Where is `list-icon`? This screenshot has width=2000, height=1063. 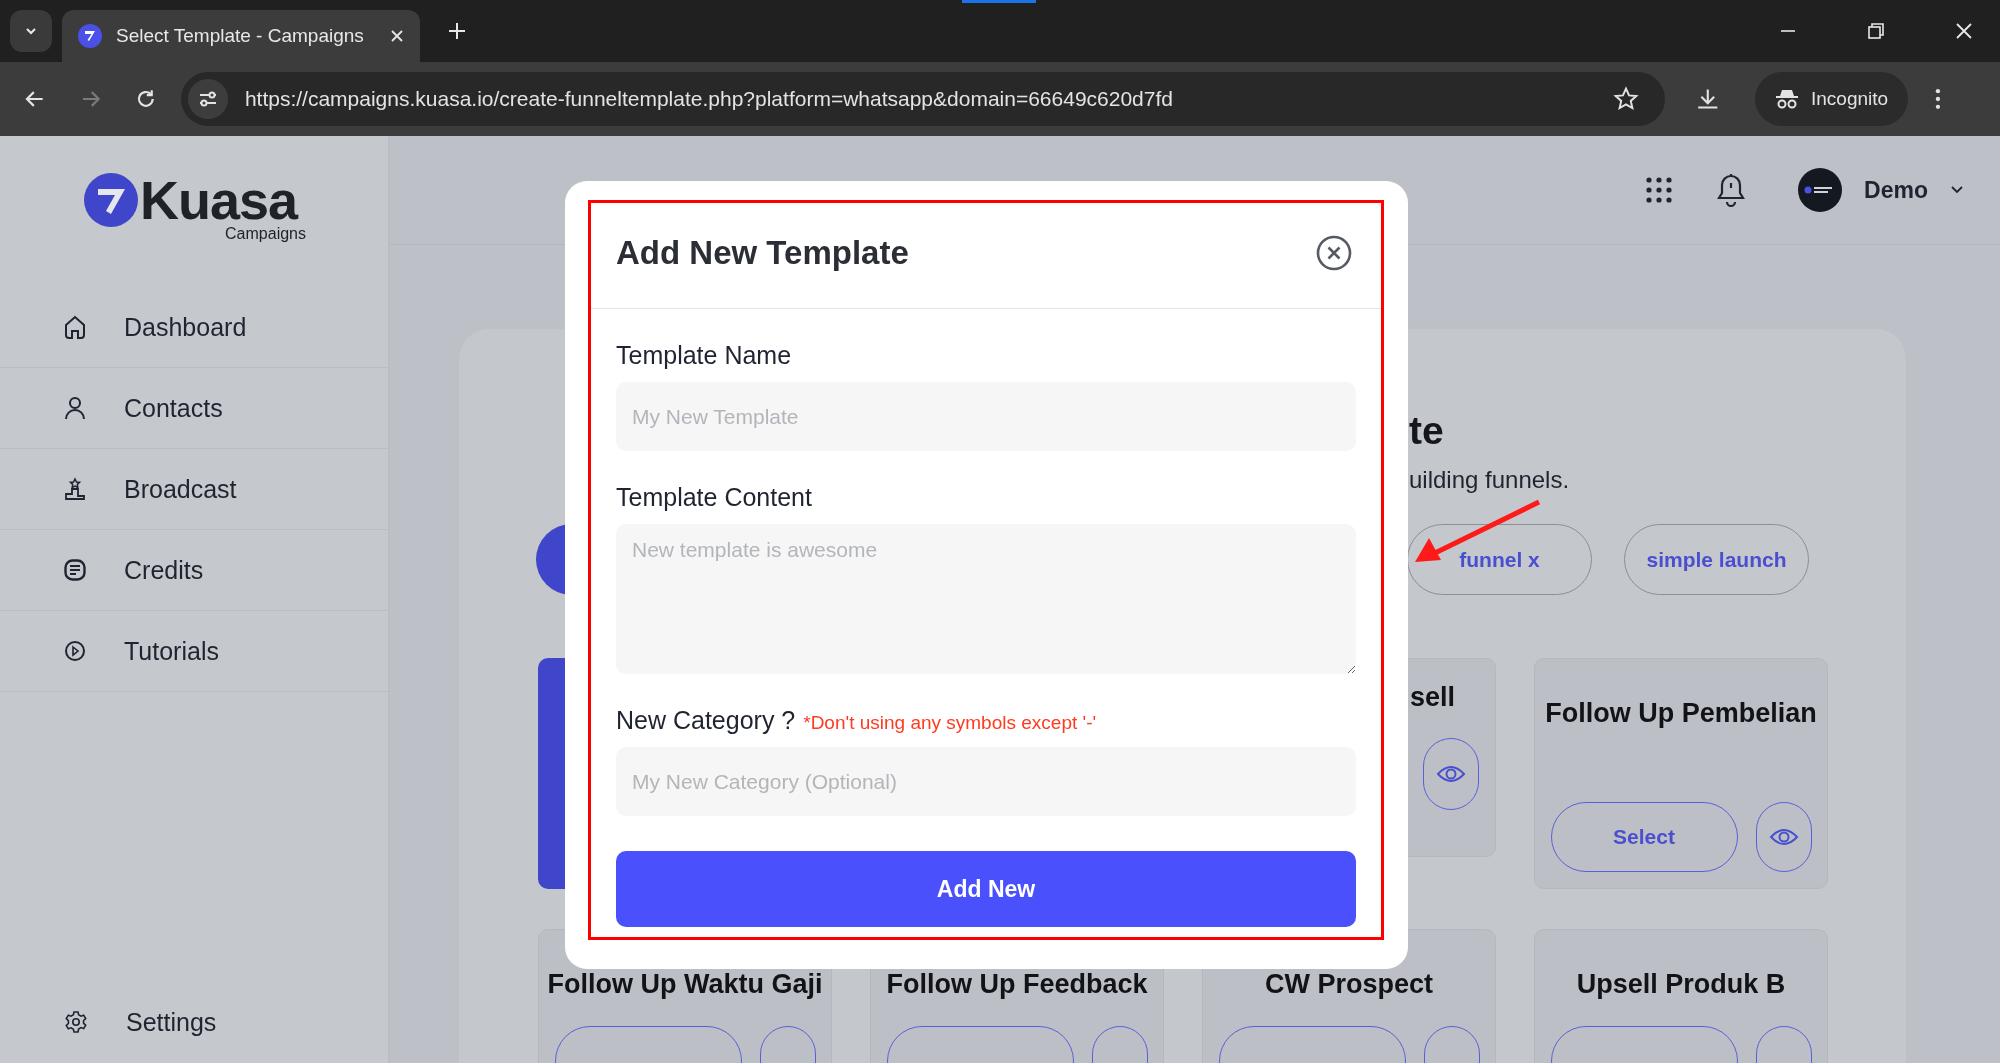
list-icon is located at coordinates (75, 570).